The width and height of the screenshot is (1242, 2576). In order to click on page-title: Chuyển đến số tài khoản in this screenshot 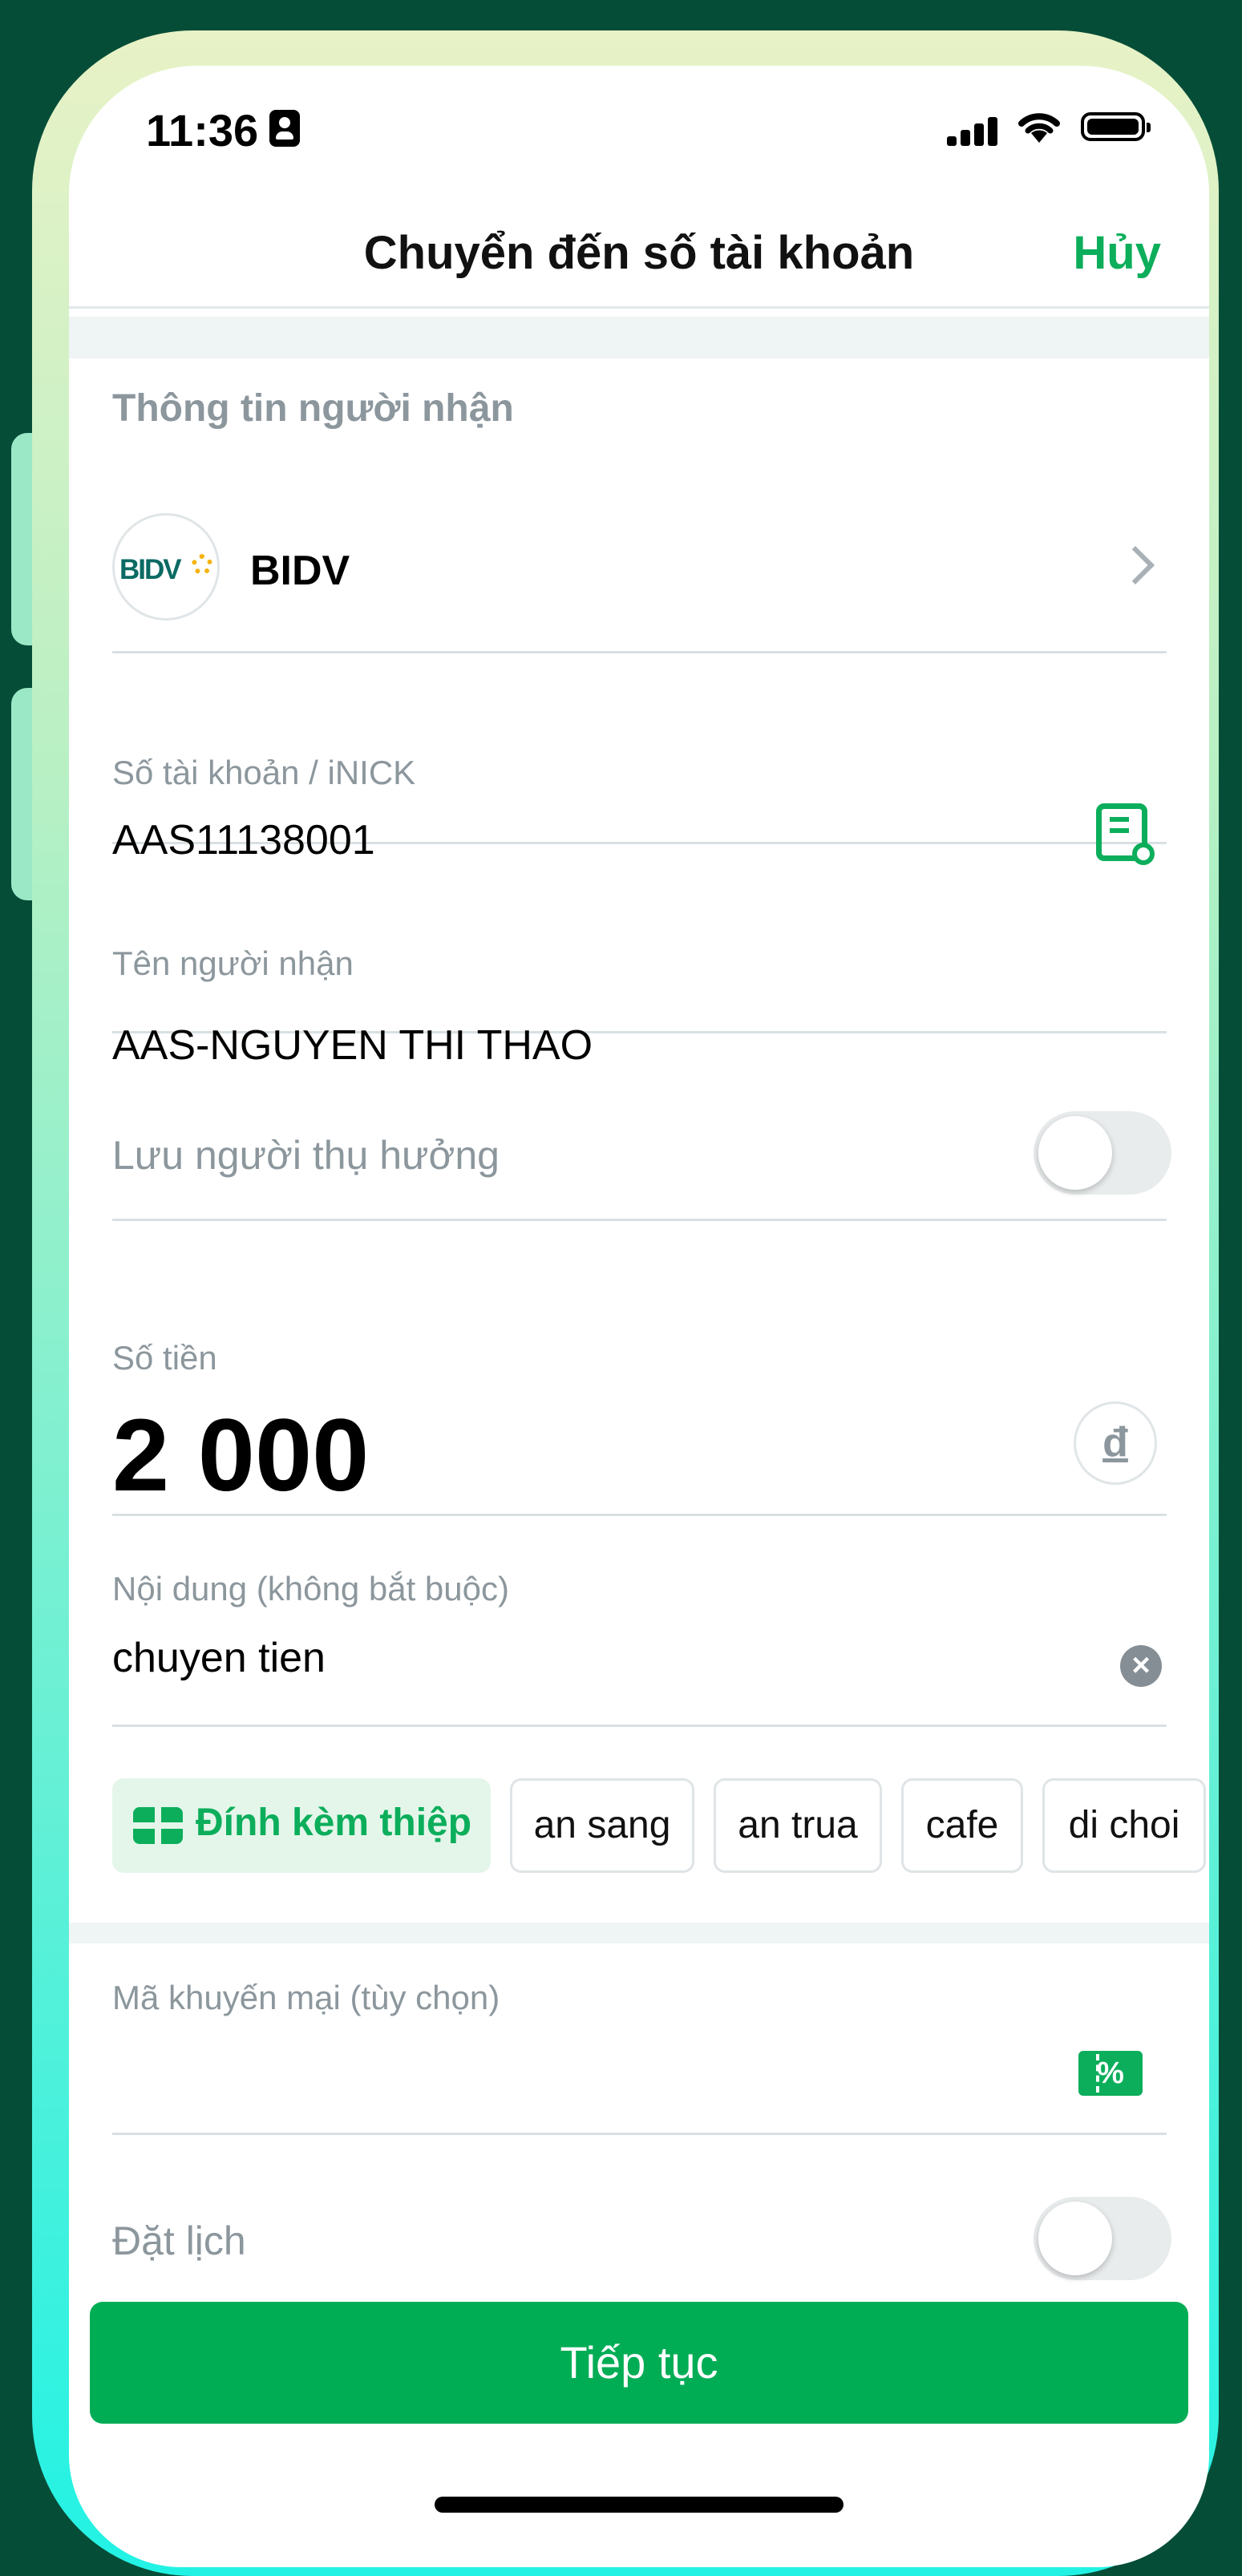, I will do `click(639, 253)`.